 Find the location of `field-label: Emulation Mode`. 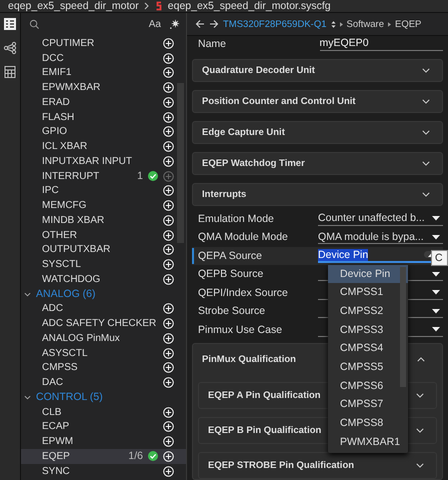

field-label: Emulation Mode is located at coordinates (236, 218).